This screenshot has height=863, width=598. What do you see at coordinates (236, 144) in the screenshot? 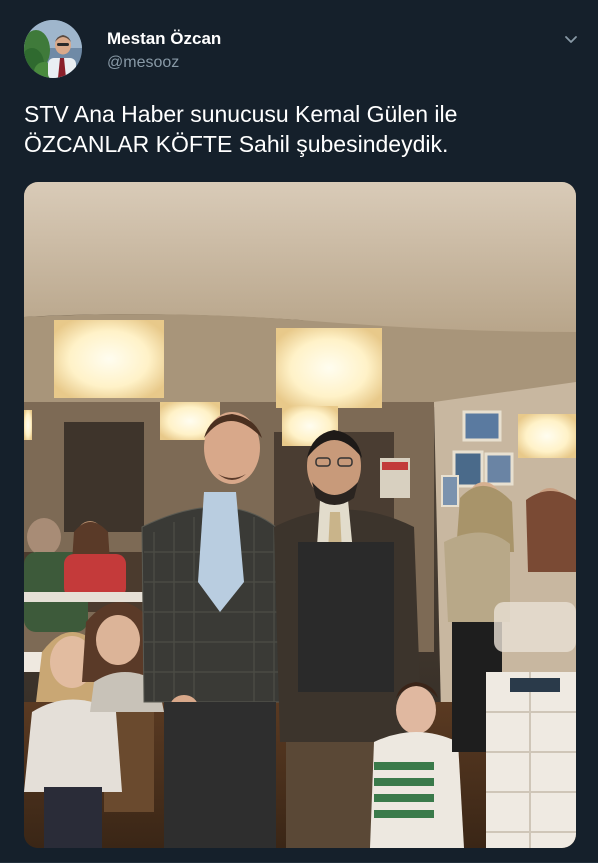
I see `tweet-text-line-2: ÖZCANLAR KÖFTE Sahil şubesindeydik.` at bounding box center [236, 144].